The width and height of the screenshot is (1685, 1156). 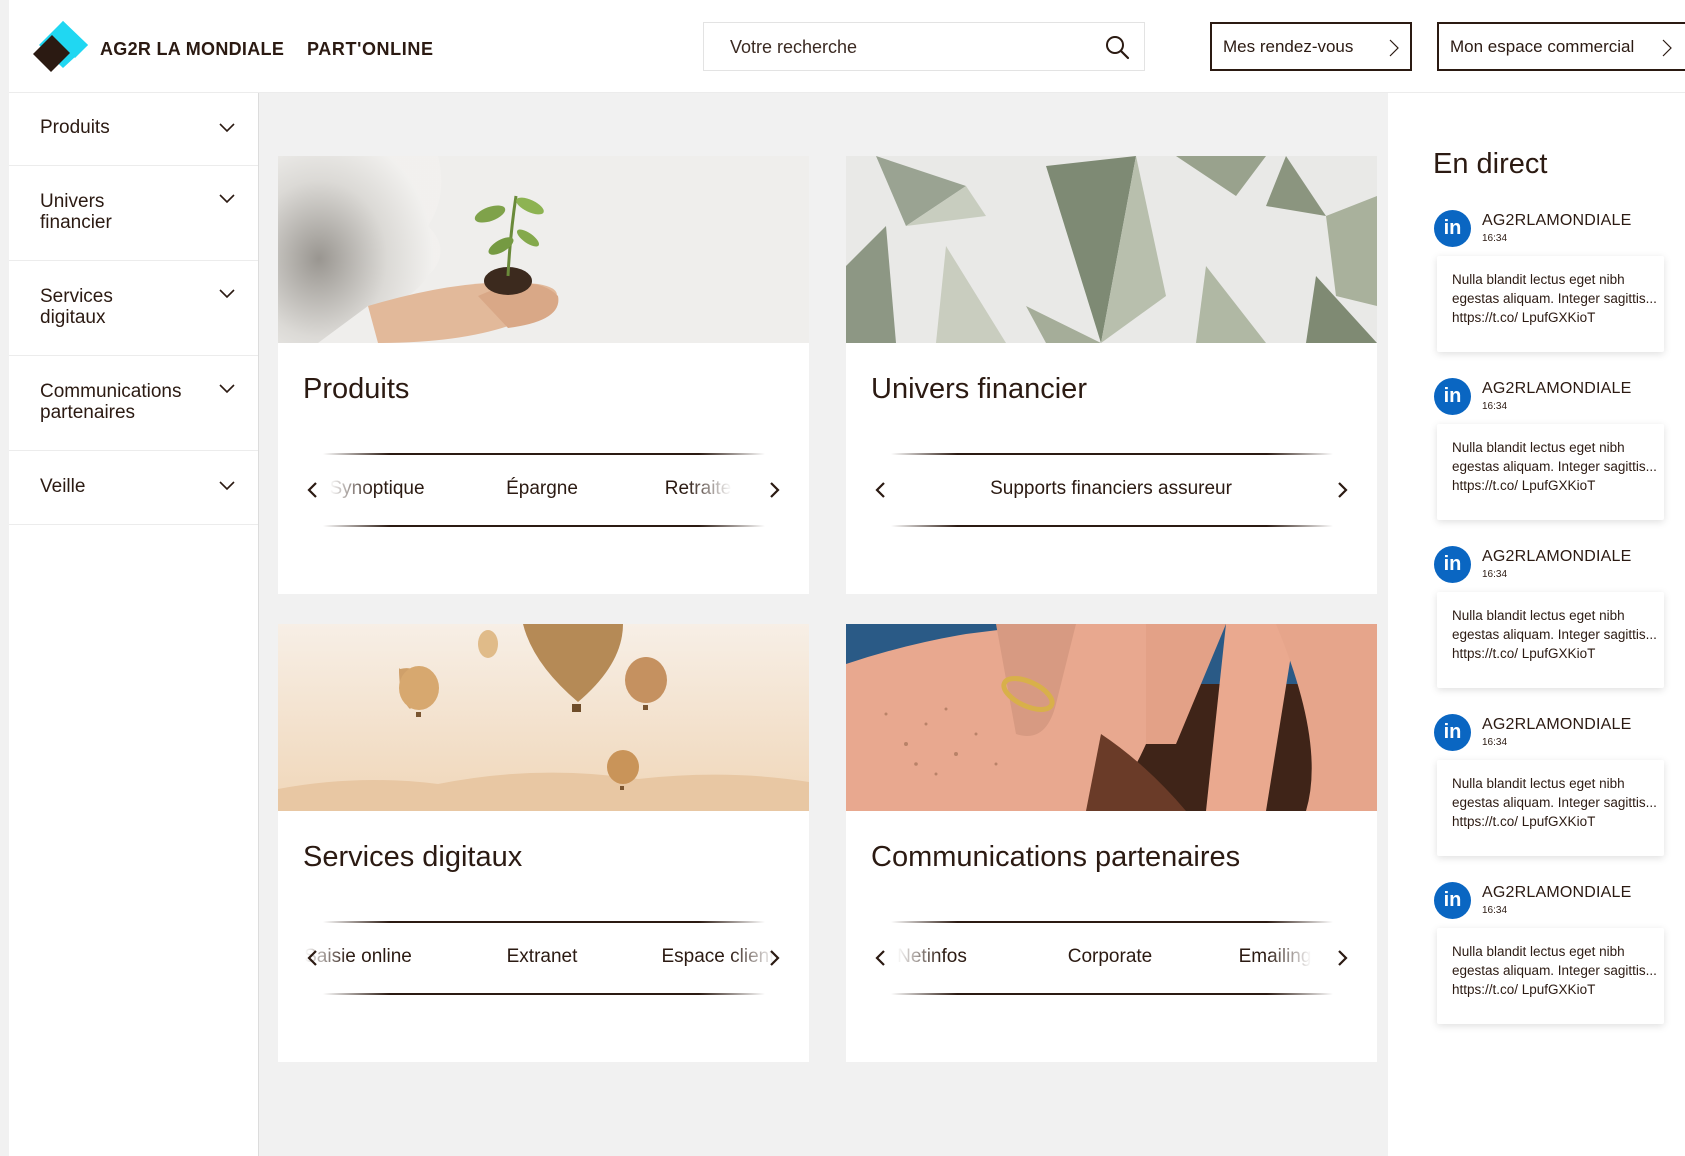 I want to click on carousel-item: Emailing, so click(x=1275, y=957).